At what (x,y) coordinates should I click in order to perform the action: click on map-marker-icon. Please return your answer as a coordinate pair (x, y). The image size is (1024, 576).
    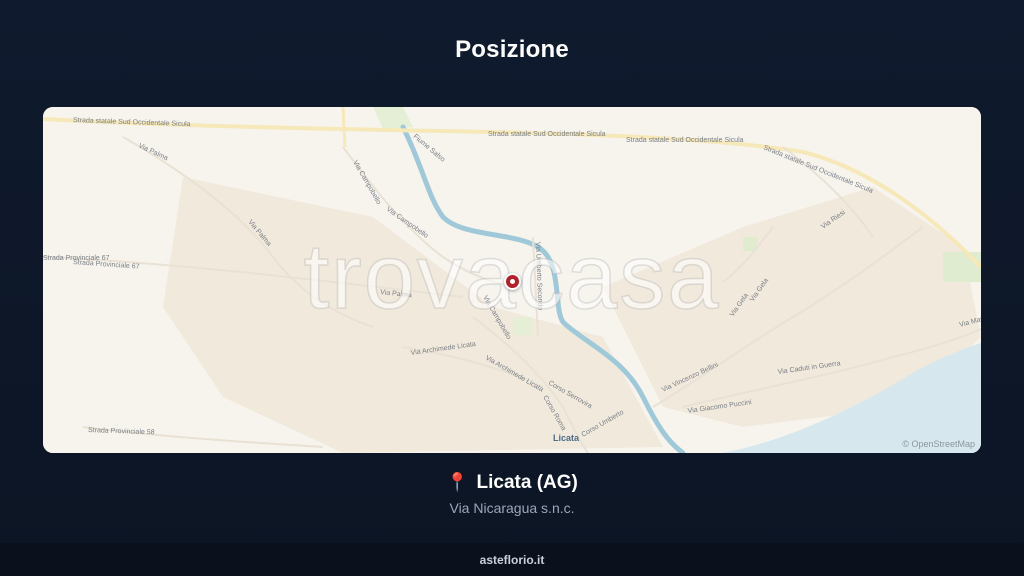
    Looking at the image, I should click on (512, 281).